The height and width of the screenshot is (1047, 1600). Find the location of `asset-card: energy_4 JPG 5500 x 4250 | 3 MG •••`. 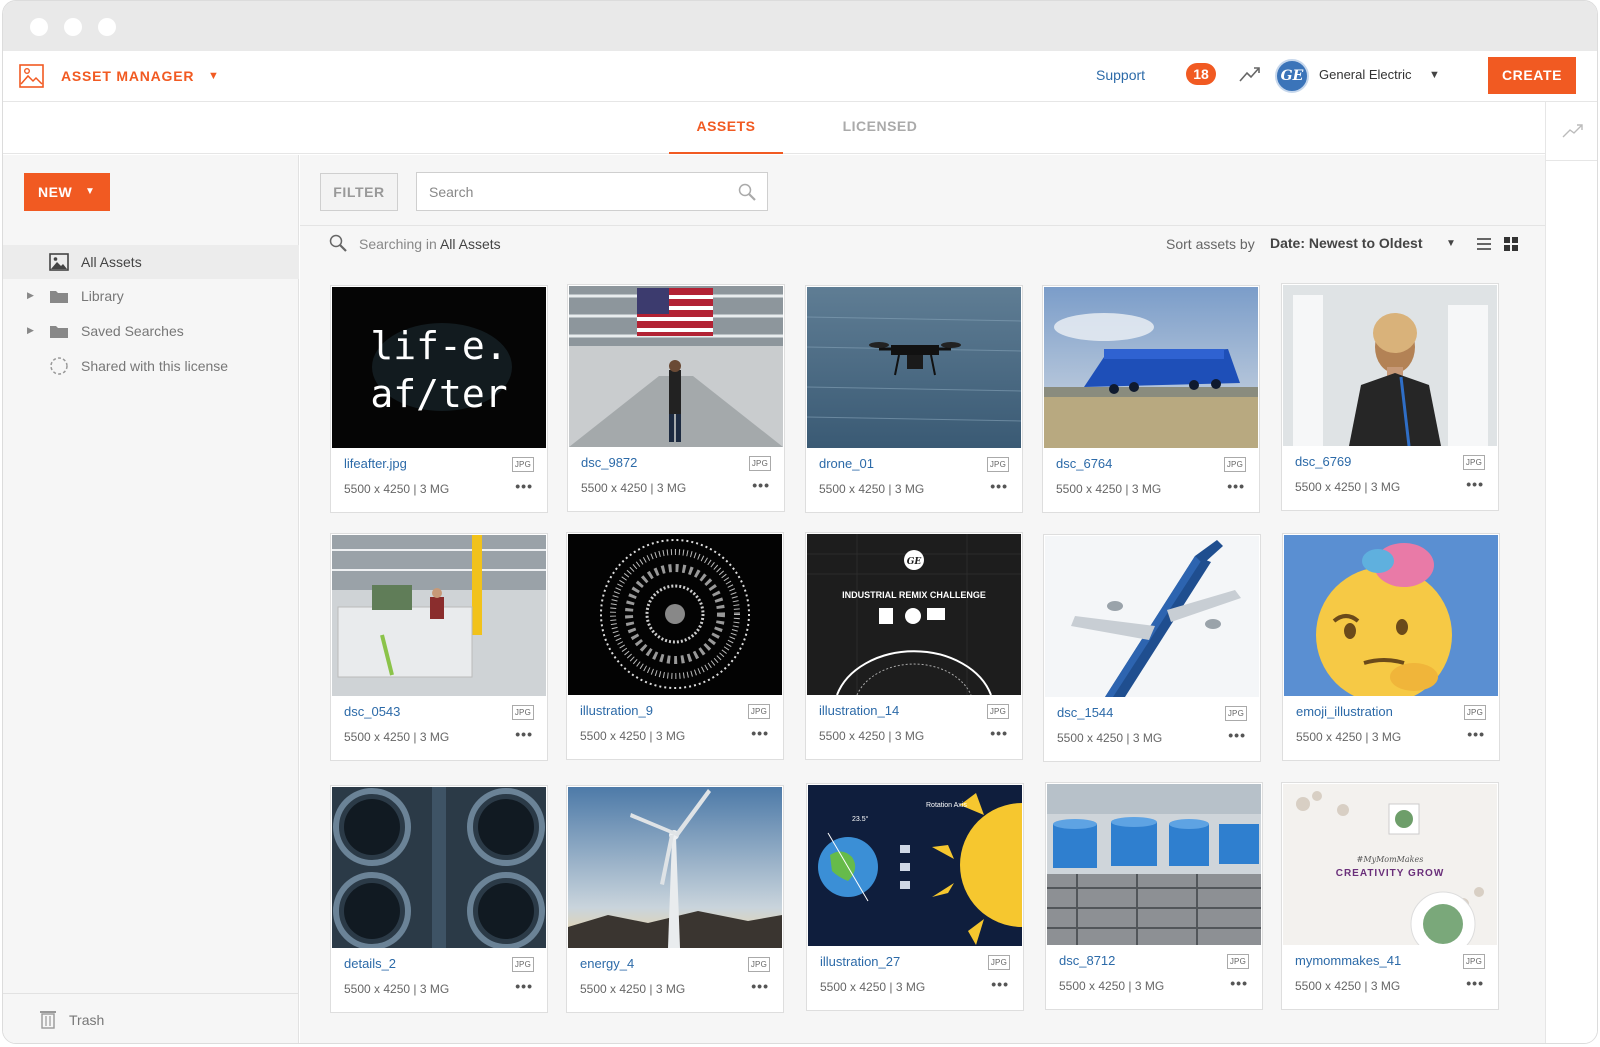

asset-card: energy_4 JPG 5500 x 4250 | 3 MG ••• is located at coordinates (675, 899).